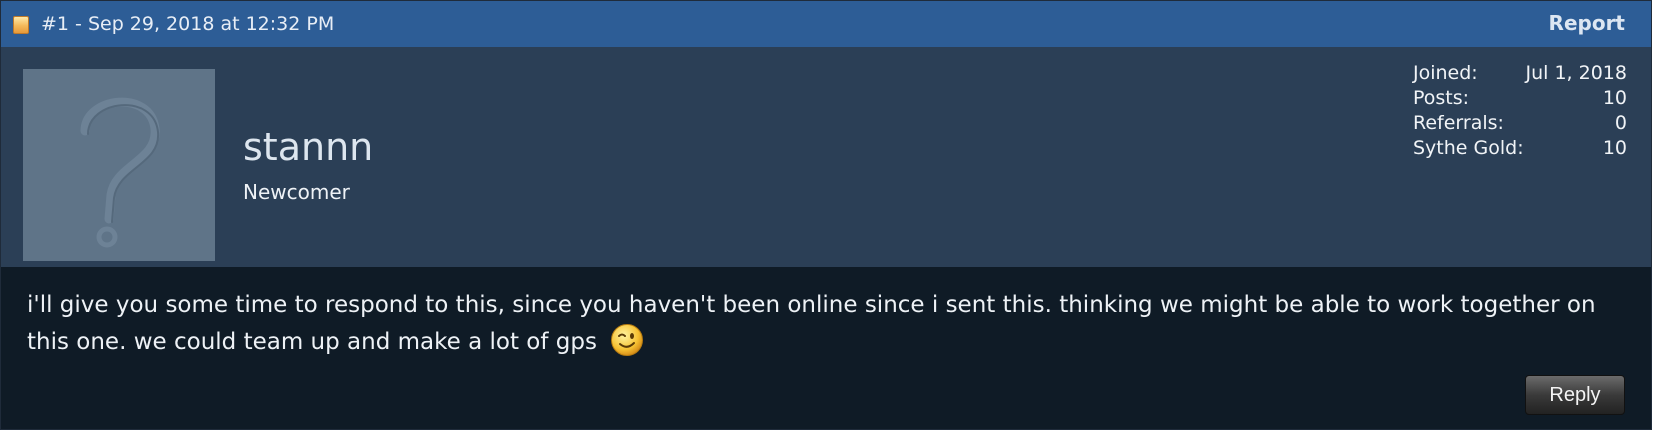 The height and width of the screenshot is (430, 1654). What do you see at coordinates (1576, 73) in the screenshot?
I see `stat-value: Jul 1, 2018` at bounding box center [1576, 73].